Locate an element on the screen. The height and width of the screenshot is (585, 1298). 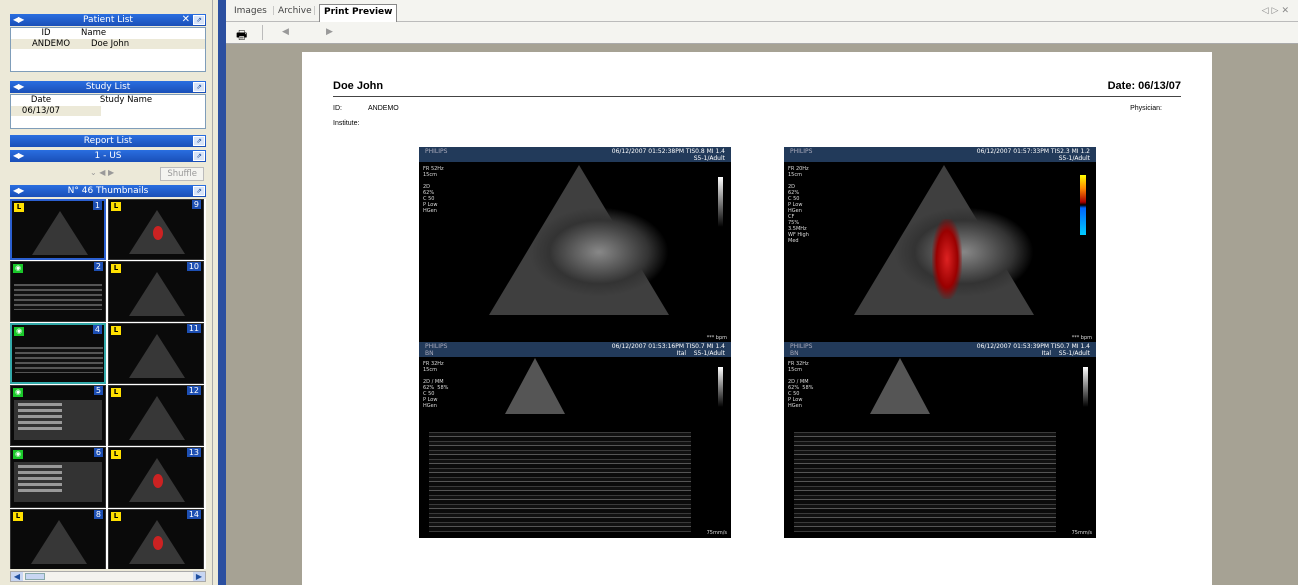
study-list-title: Study List is located at coordinates (108, 87).